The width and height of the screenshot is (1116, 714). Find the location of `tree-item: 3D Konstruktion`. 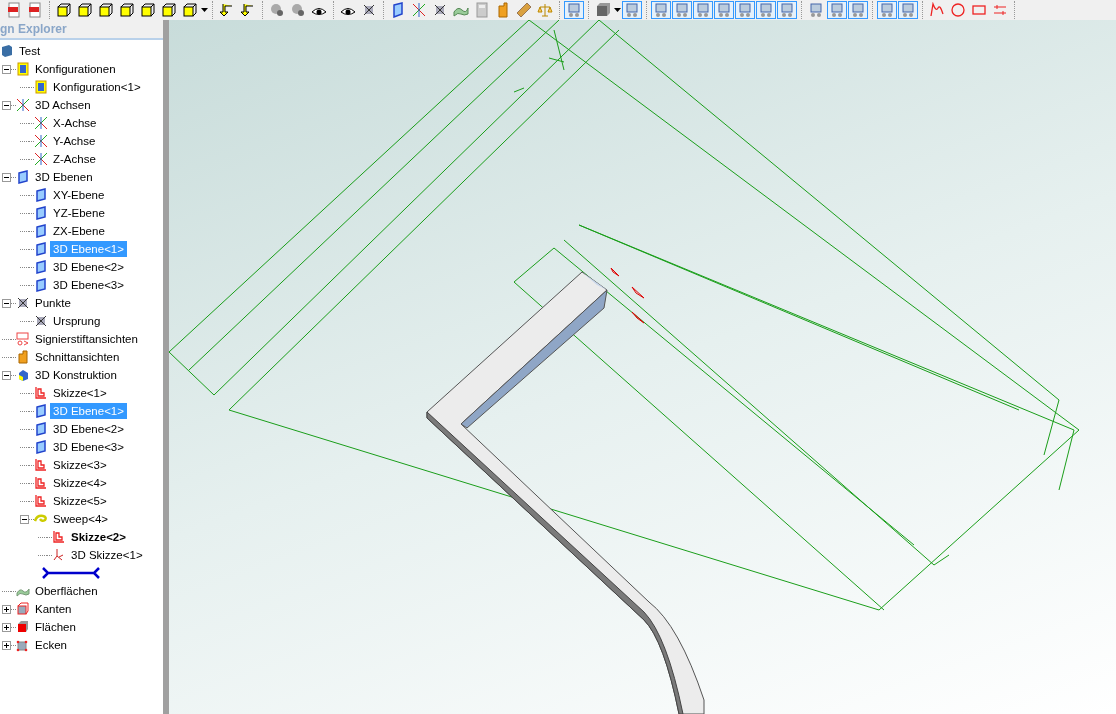

tree-item: 3D Konstruktion is located at coordinates (76, 375).